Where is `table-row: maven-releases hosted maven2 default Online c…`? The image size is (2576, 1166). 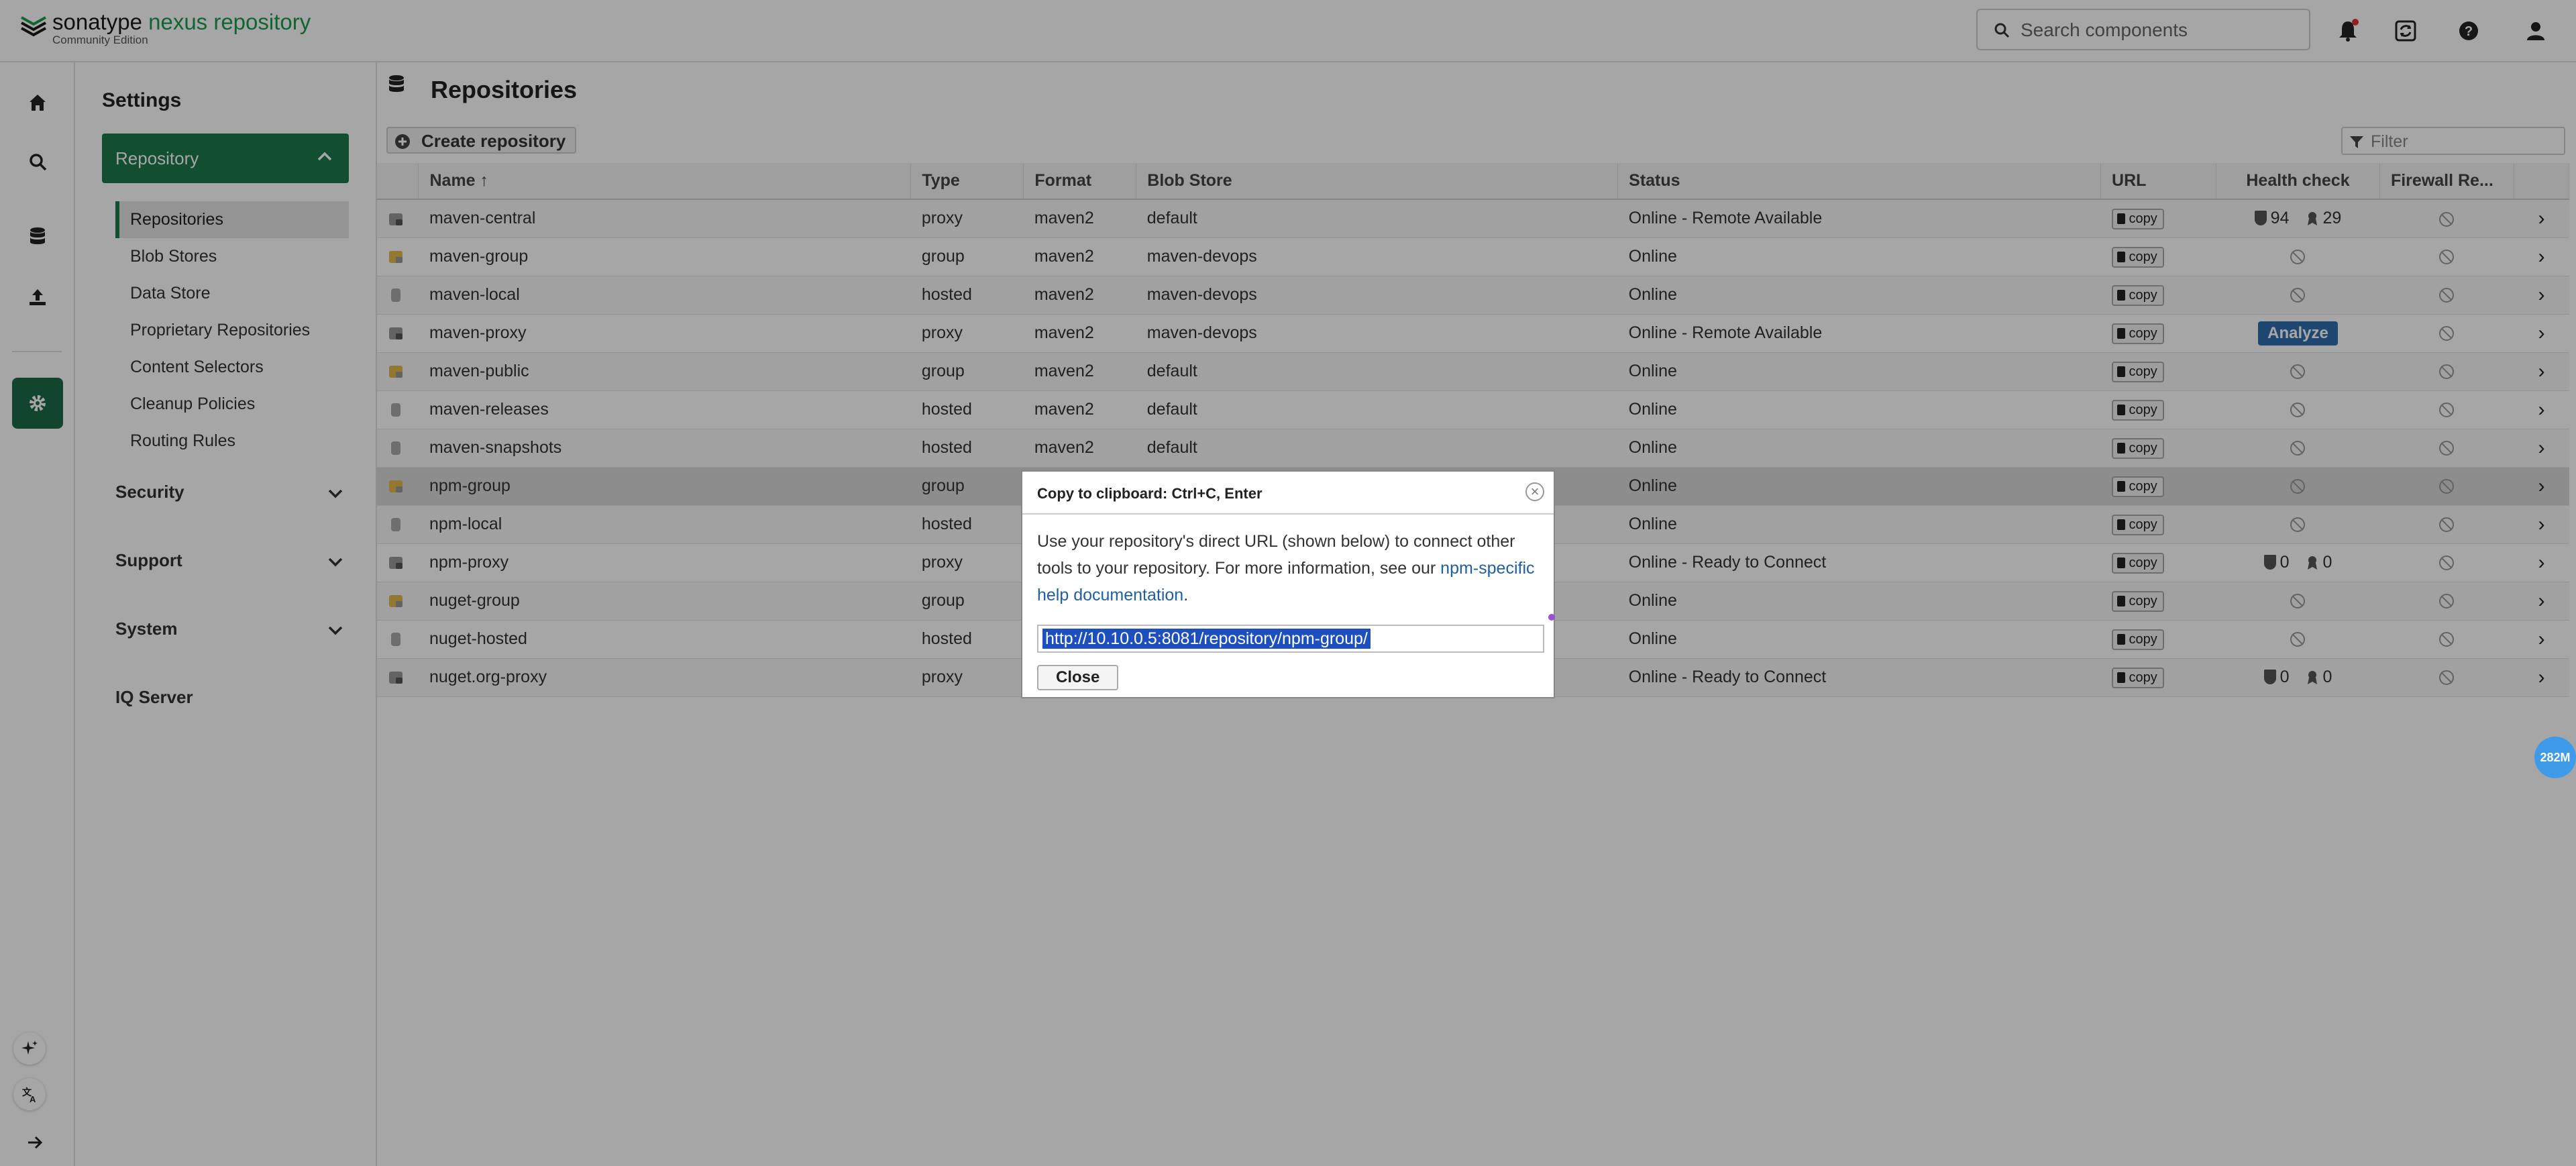 table-row: maven-releases hosted maven2 default Online c… is located at coordinates (1473, 409).